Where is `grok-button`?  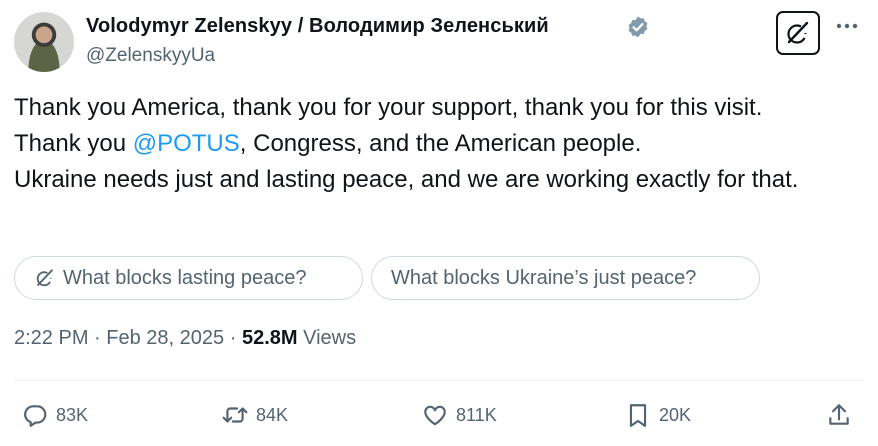 grok-button is located at coordinates (798, 33).